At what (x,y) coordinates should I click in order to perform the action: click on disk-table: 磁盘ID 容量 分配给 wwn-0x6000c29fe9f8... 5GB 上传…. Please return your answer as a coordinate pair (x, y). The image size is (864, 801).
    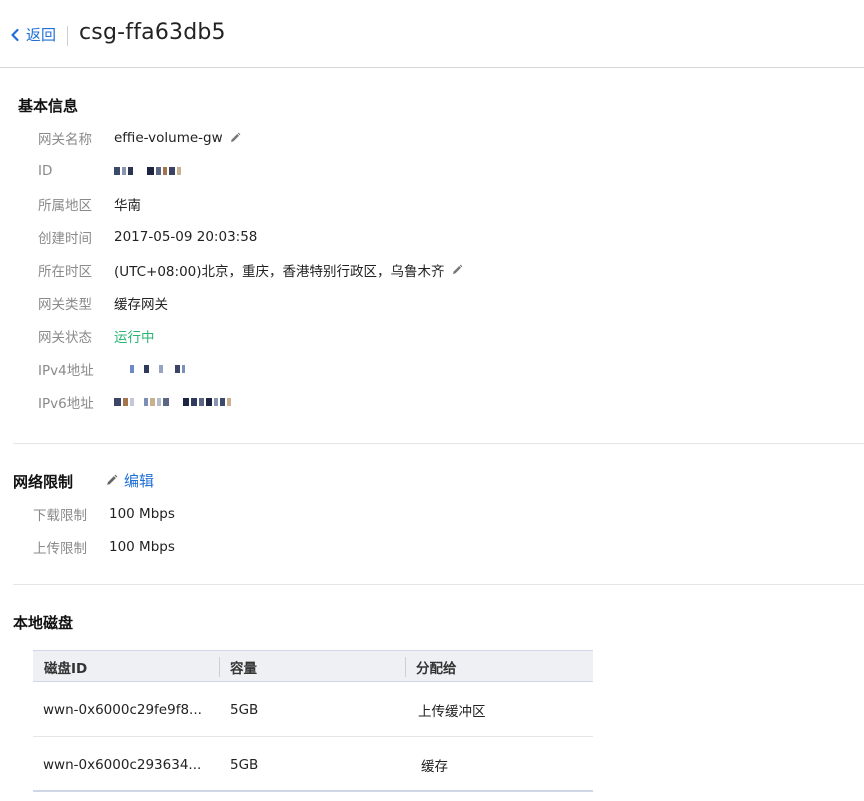
    Looking at the image, I should click on (313, 721).